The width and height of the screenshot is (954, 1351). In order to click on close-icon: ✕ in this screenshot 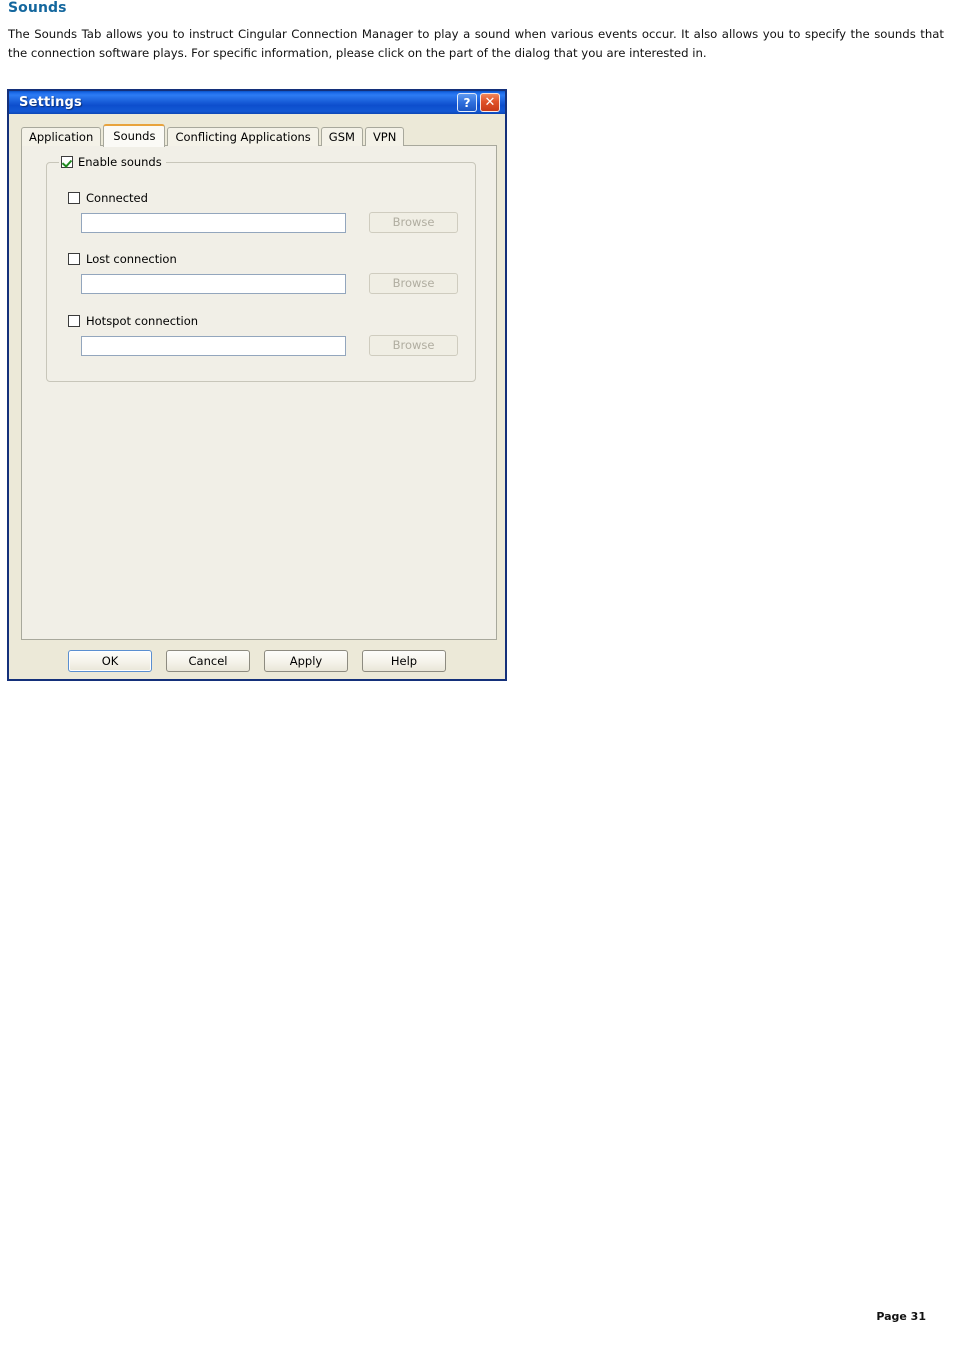, I will do `click(490, 102)`.